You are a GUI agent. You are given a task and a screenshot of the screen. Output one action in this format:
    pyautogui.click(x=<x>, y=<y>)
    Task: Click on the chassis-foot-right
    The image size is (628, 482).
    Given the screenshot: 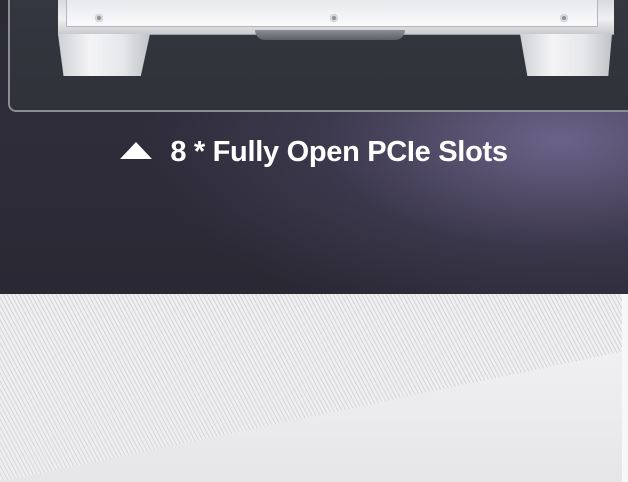 What is the action you would take?
    pyautogui.click(x=566, y=55)
    